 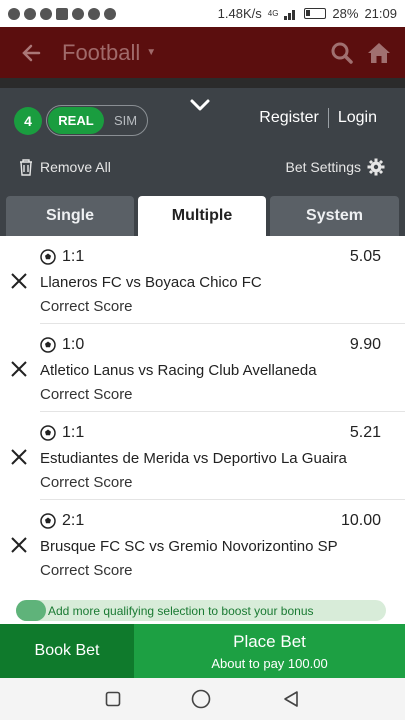 I want to click on mode-real: REAL, so click(x=76, y=120).